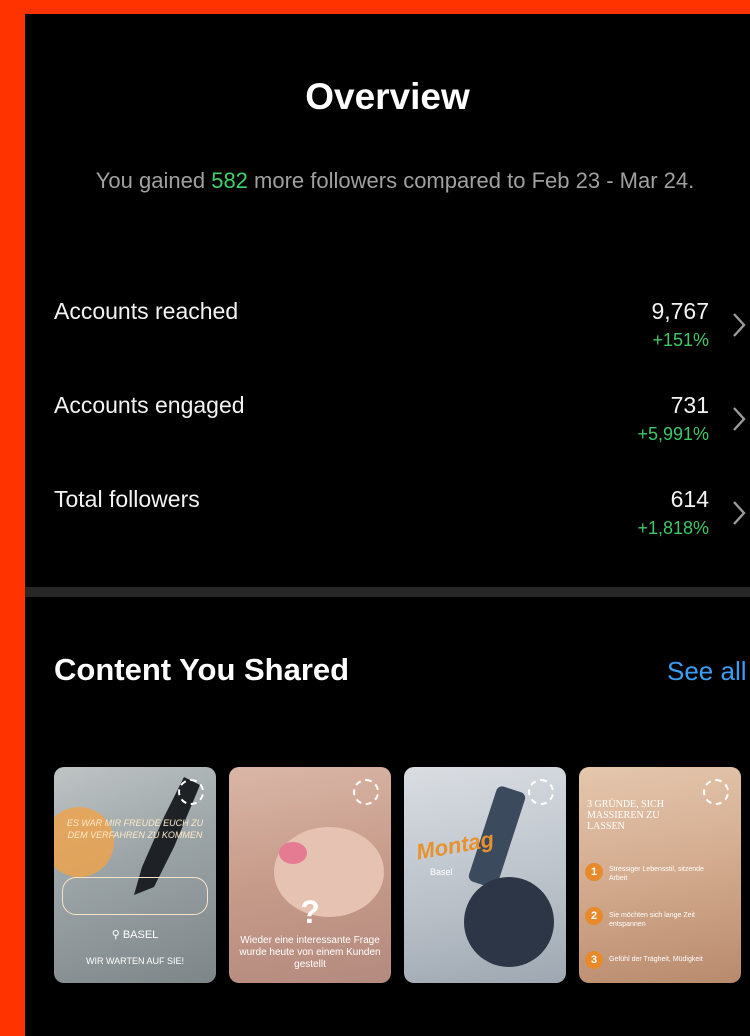  What do you see at coordinates (680, 340) in the screenshot?
I see `metric-change: +151%` at bounding box center [680, 340].